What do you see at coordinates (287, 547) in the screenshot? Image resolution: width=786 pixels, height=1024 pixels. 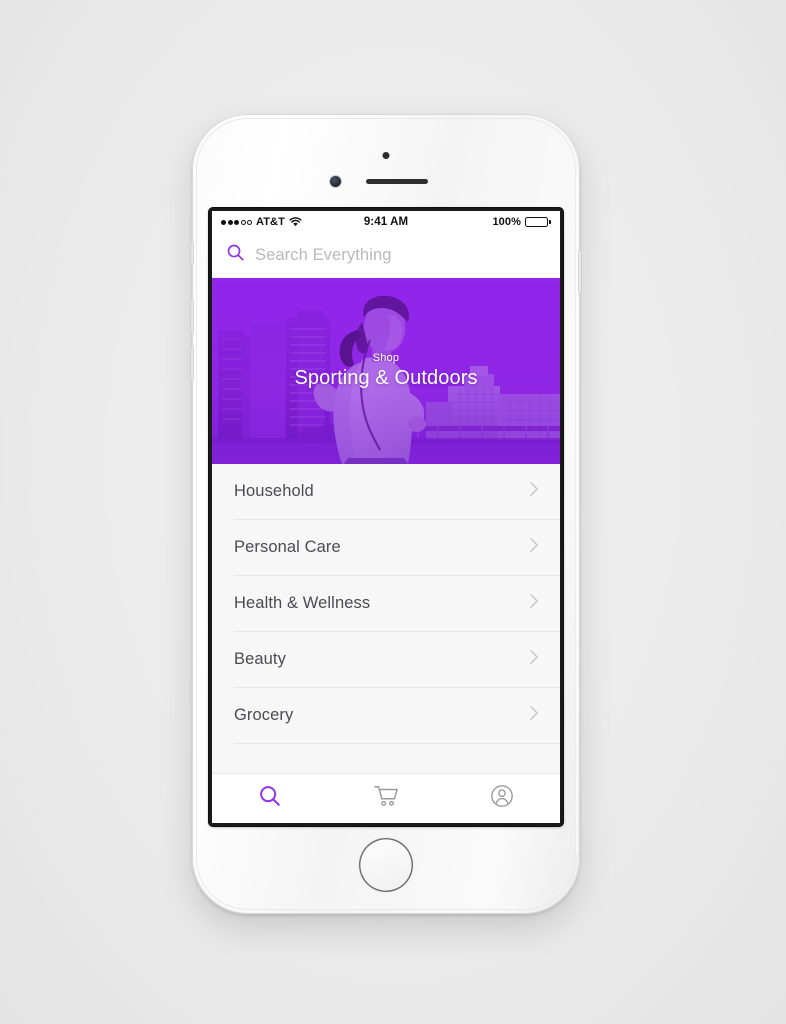 I see `list-item-label: Personal Care` at bounding box center [287, 547].